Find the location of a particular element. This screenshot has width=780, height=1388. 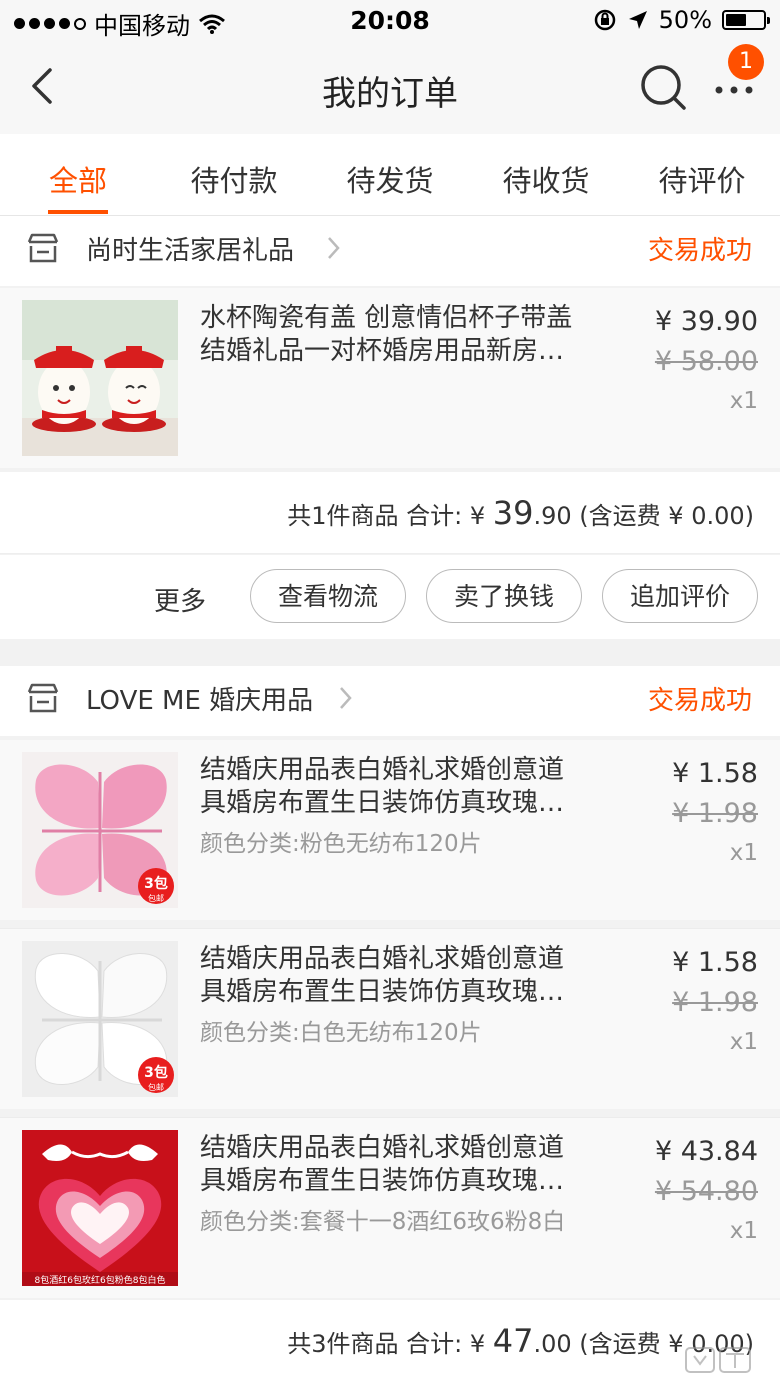

view-logistics-button: 查看物流 is located at coordinates (328, 596).